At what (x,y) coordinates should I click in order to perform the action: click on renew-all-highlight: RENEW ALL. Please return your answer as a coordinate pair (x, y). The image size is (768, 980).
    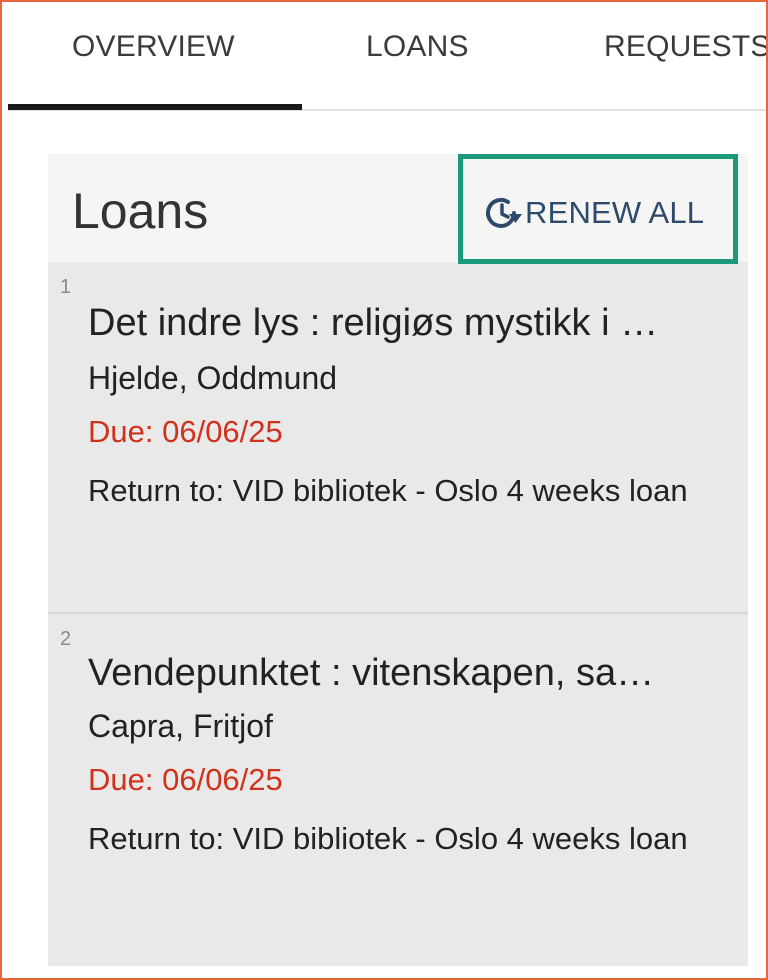
    Looking at the image, I should click on (598, 209).